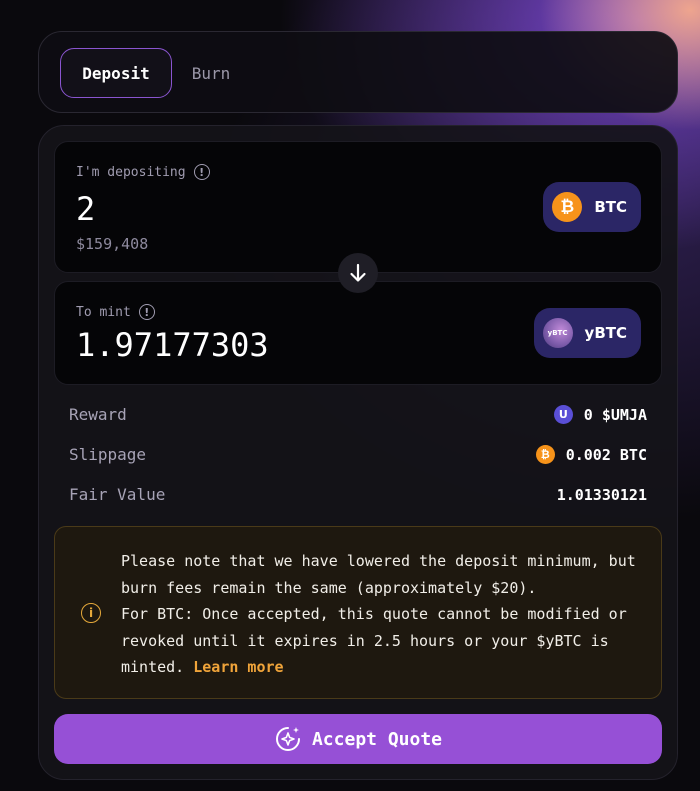 This screenshot has width=700, height=791. Describe the element at coordinates (601, 494) in the screenshot. I see `fair-value-value: 1.01330121` at that location.